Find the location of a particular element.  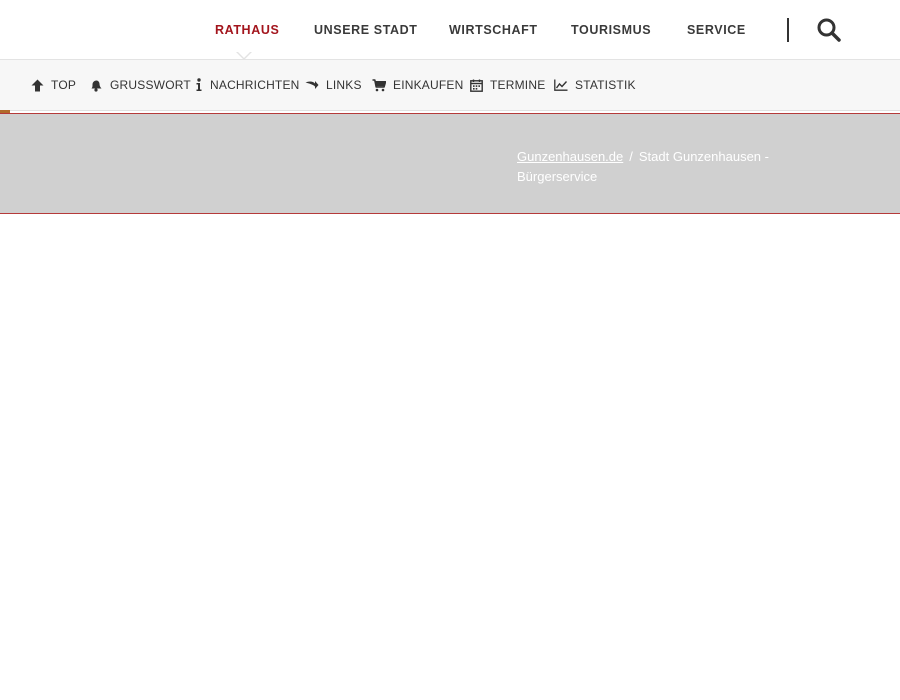

search-icon is located at coordinates (829, 30).